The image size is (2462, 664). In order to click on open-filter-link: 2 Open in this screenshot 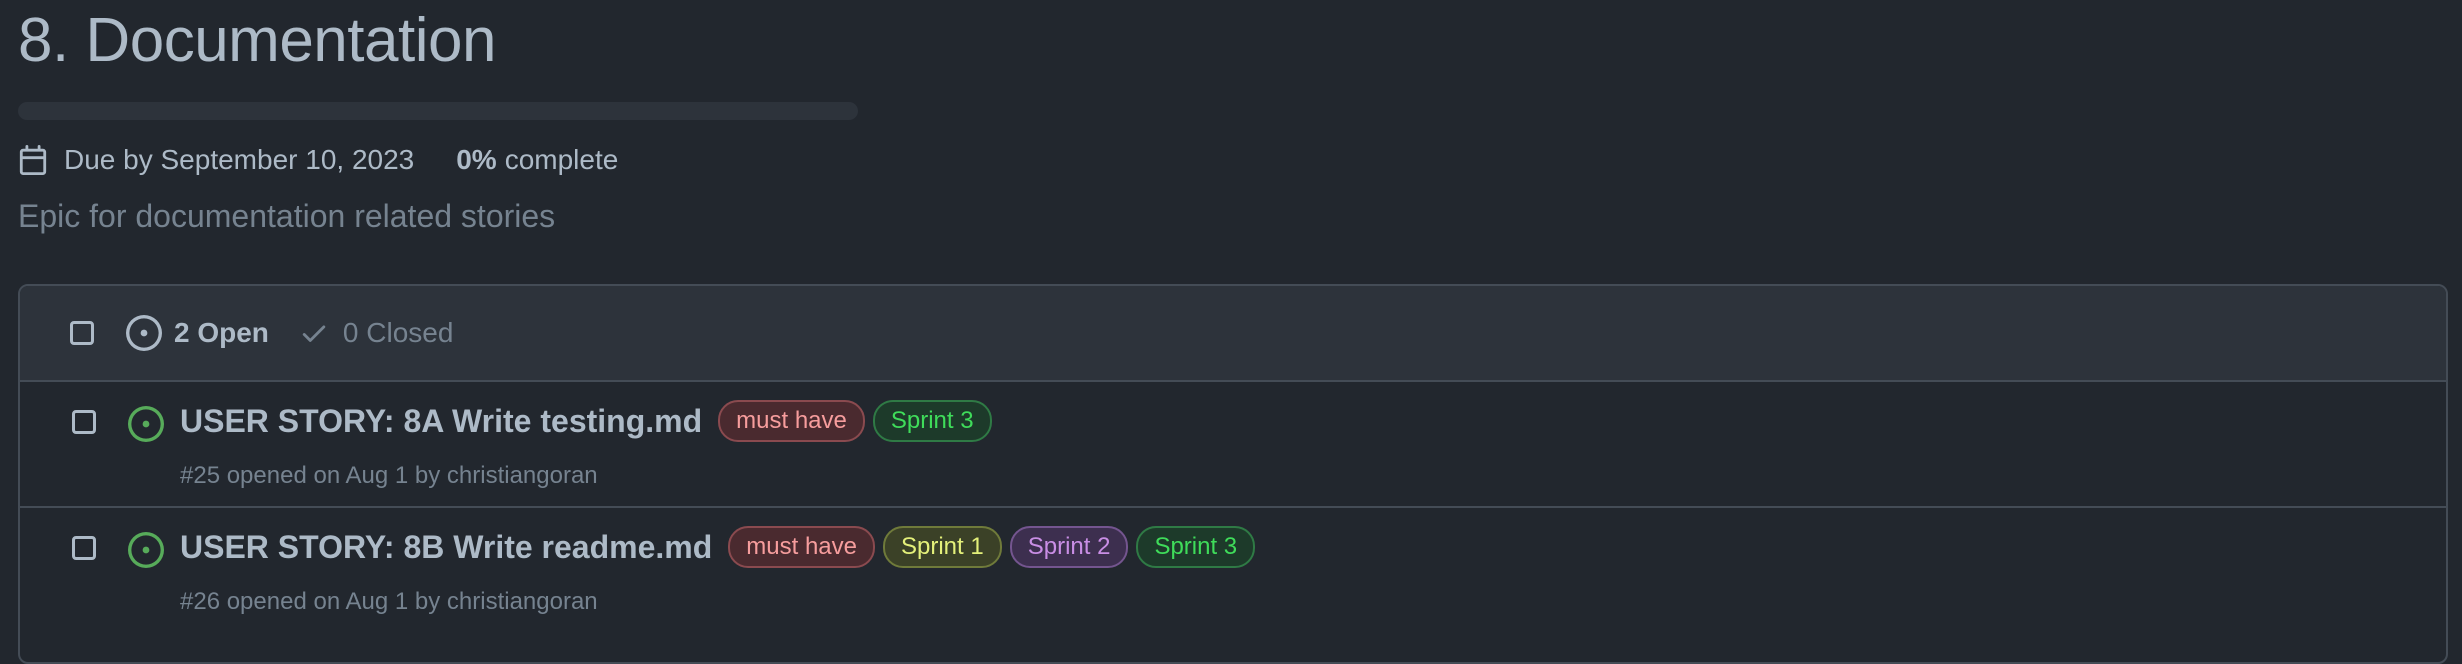, I will do `click(221, 333)`.